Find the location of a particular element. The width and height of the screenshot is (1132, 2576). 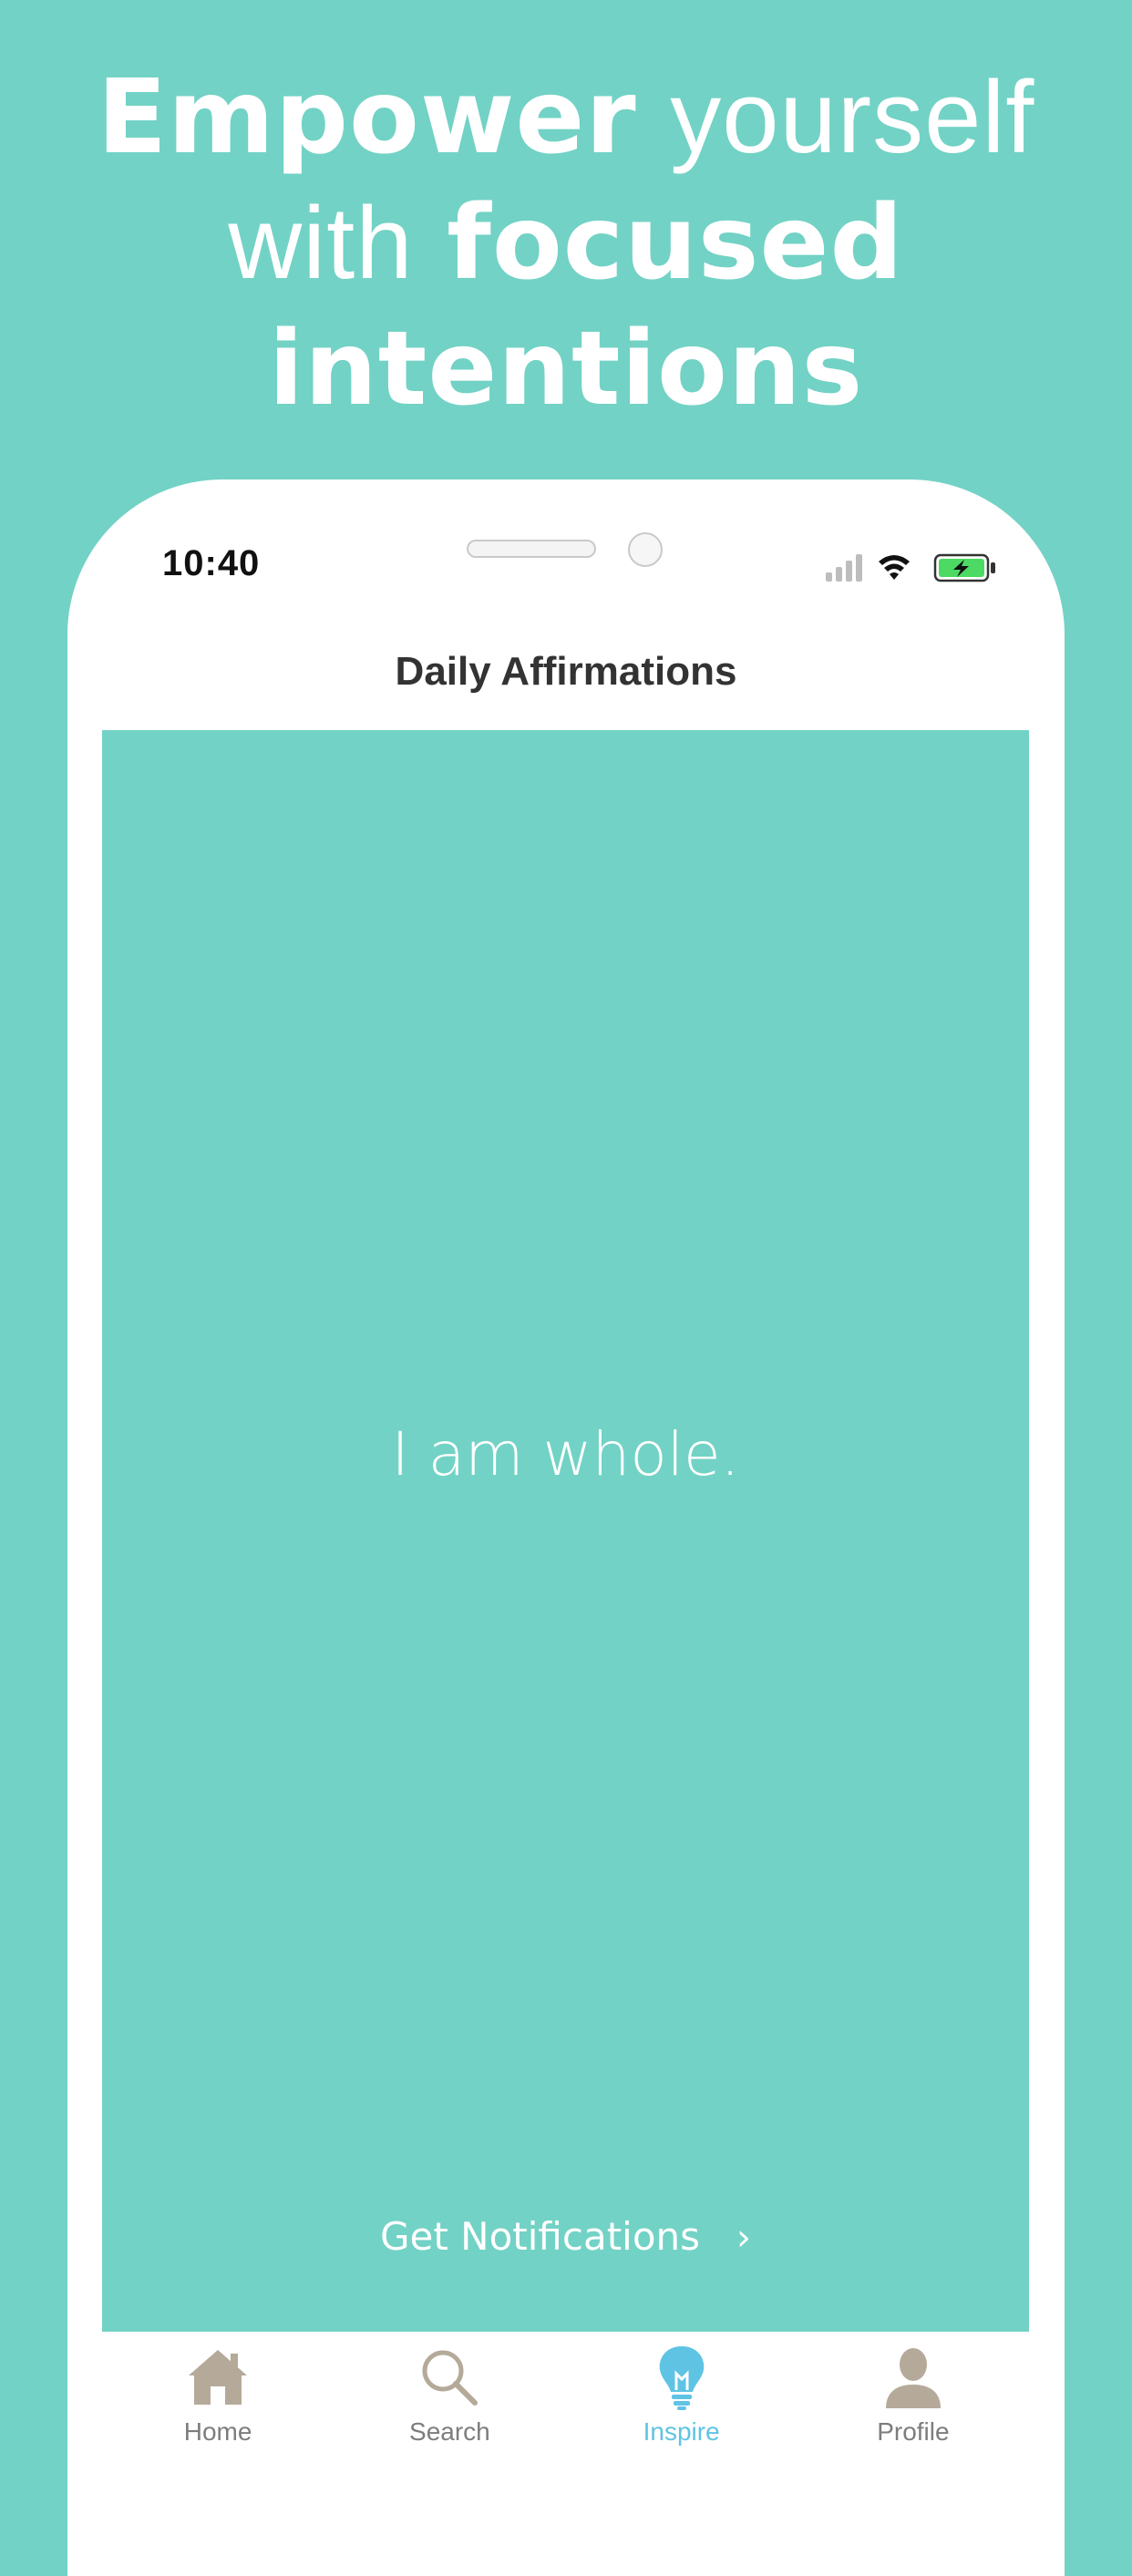

tab-home: Home is located at coordinates (218, 2391).